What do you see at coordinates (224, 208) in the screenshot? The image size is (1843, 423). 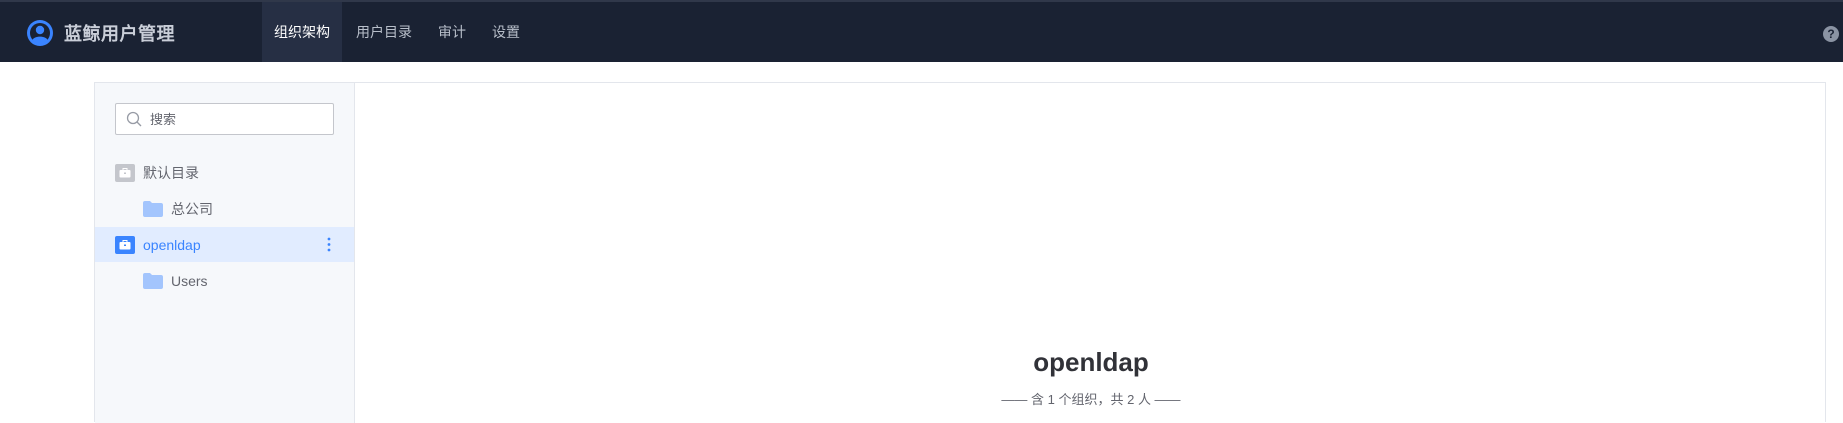 I see `tree-item-head-office: 总公司` at bounding box center [224, 208].